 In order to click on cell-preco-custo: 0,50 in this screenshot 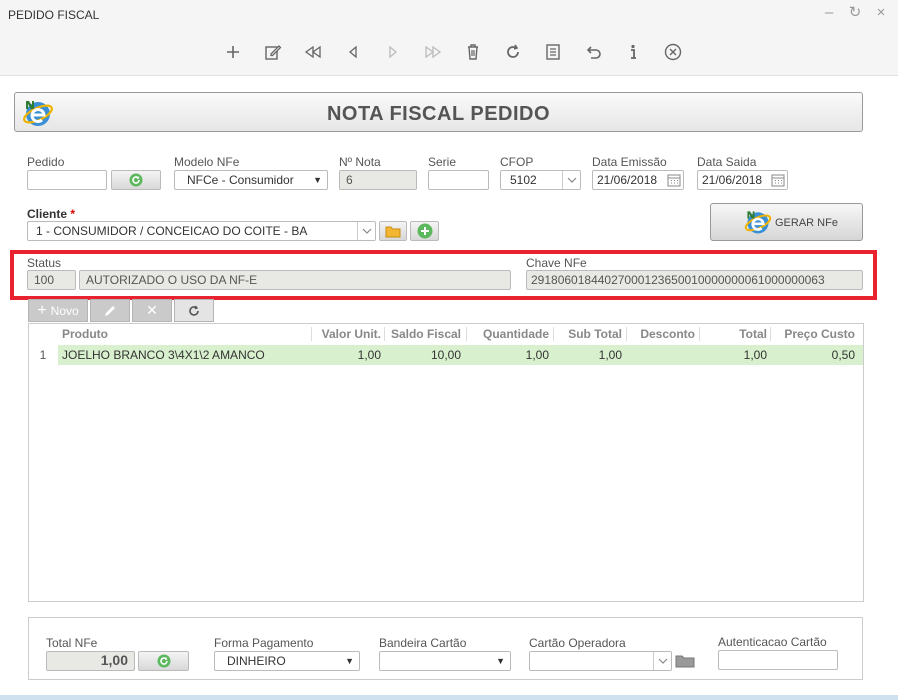, I will do `click(843, 355)`.